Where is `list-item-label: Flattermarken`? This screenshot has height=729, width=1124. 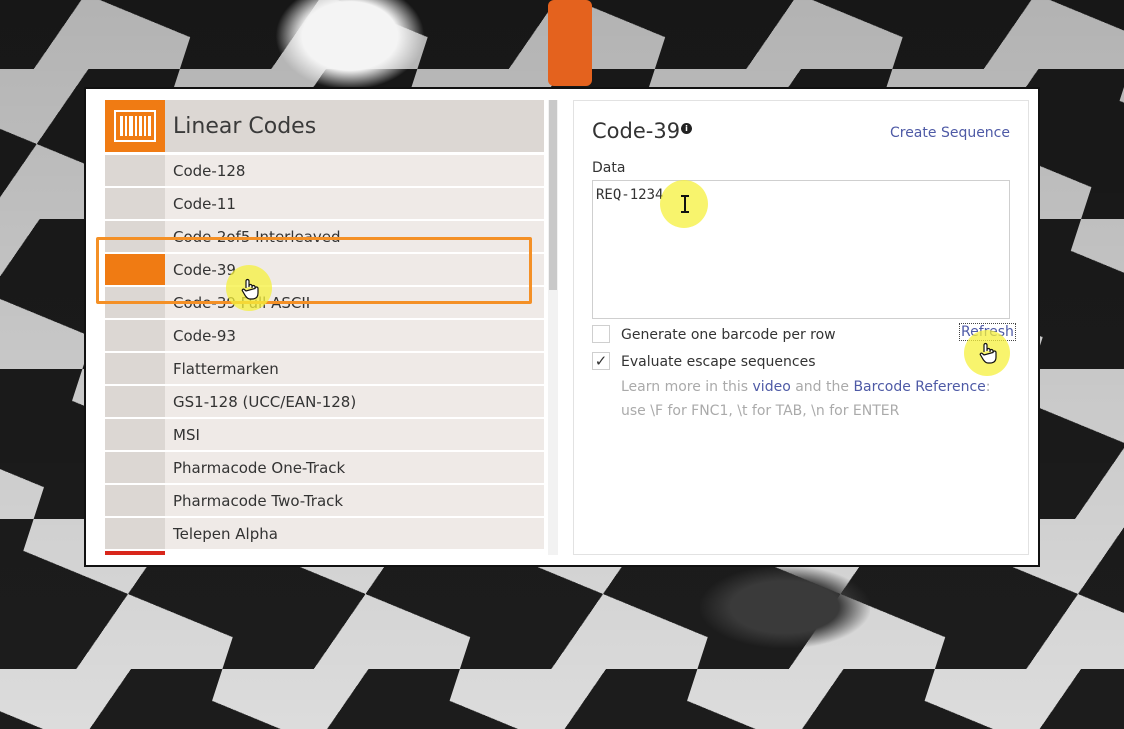
list-item-label: Flattermarken is located at coordinates (226, 368).